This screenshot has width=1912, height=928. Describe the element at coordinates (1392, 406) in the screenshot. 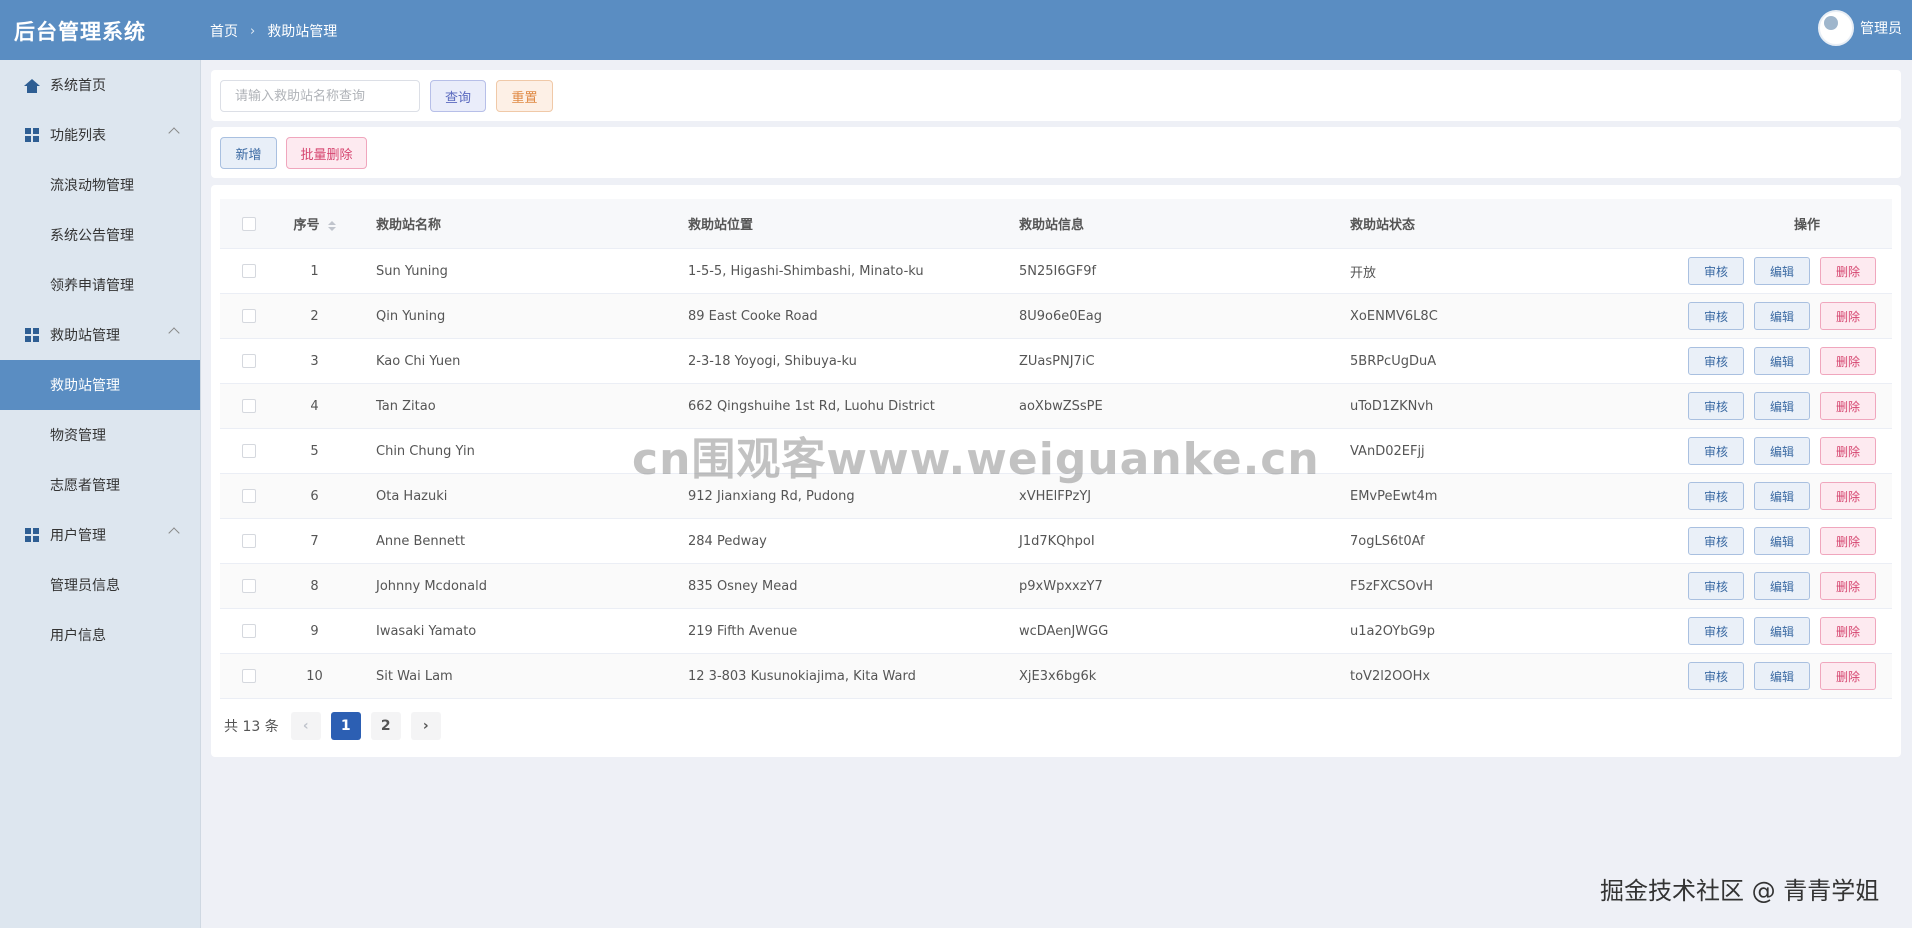

I see `cell-status: uToD1ZKNvh` at that location.